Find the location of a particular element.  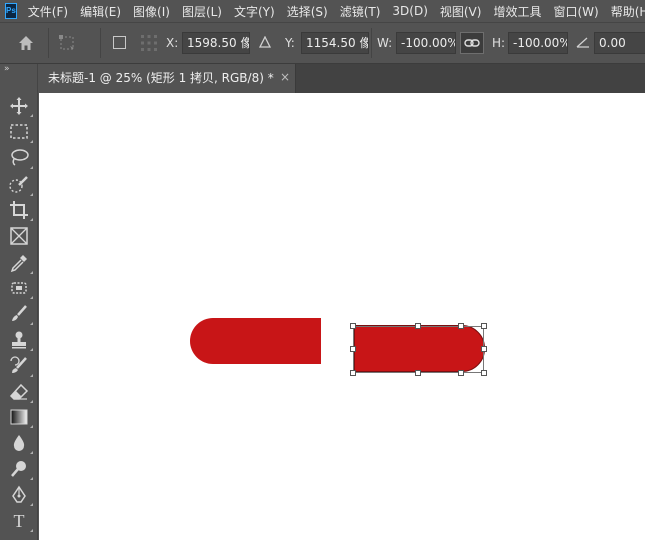

marquee-icon is located at coordinates (19, 131).